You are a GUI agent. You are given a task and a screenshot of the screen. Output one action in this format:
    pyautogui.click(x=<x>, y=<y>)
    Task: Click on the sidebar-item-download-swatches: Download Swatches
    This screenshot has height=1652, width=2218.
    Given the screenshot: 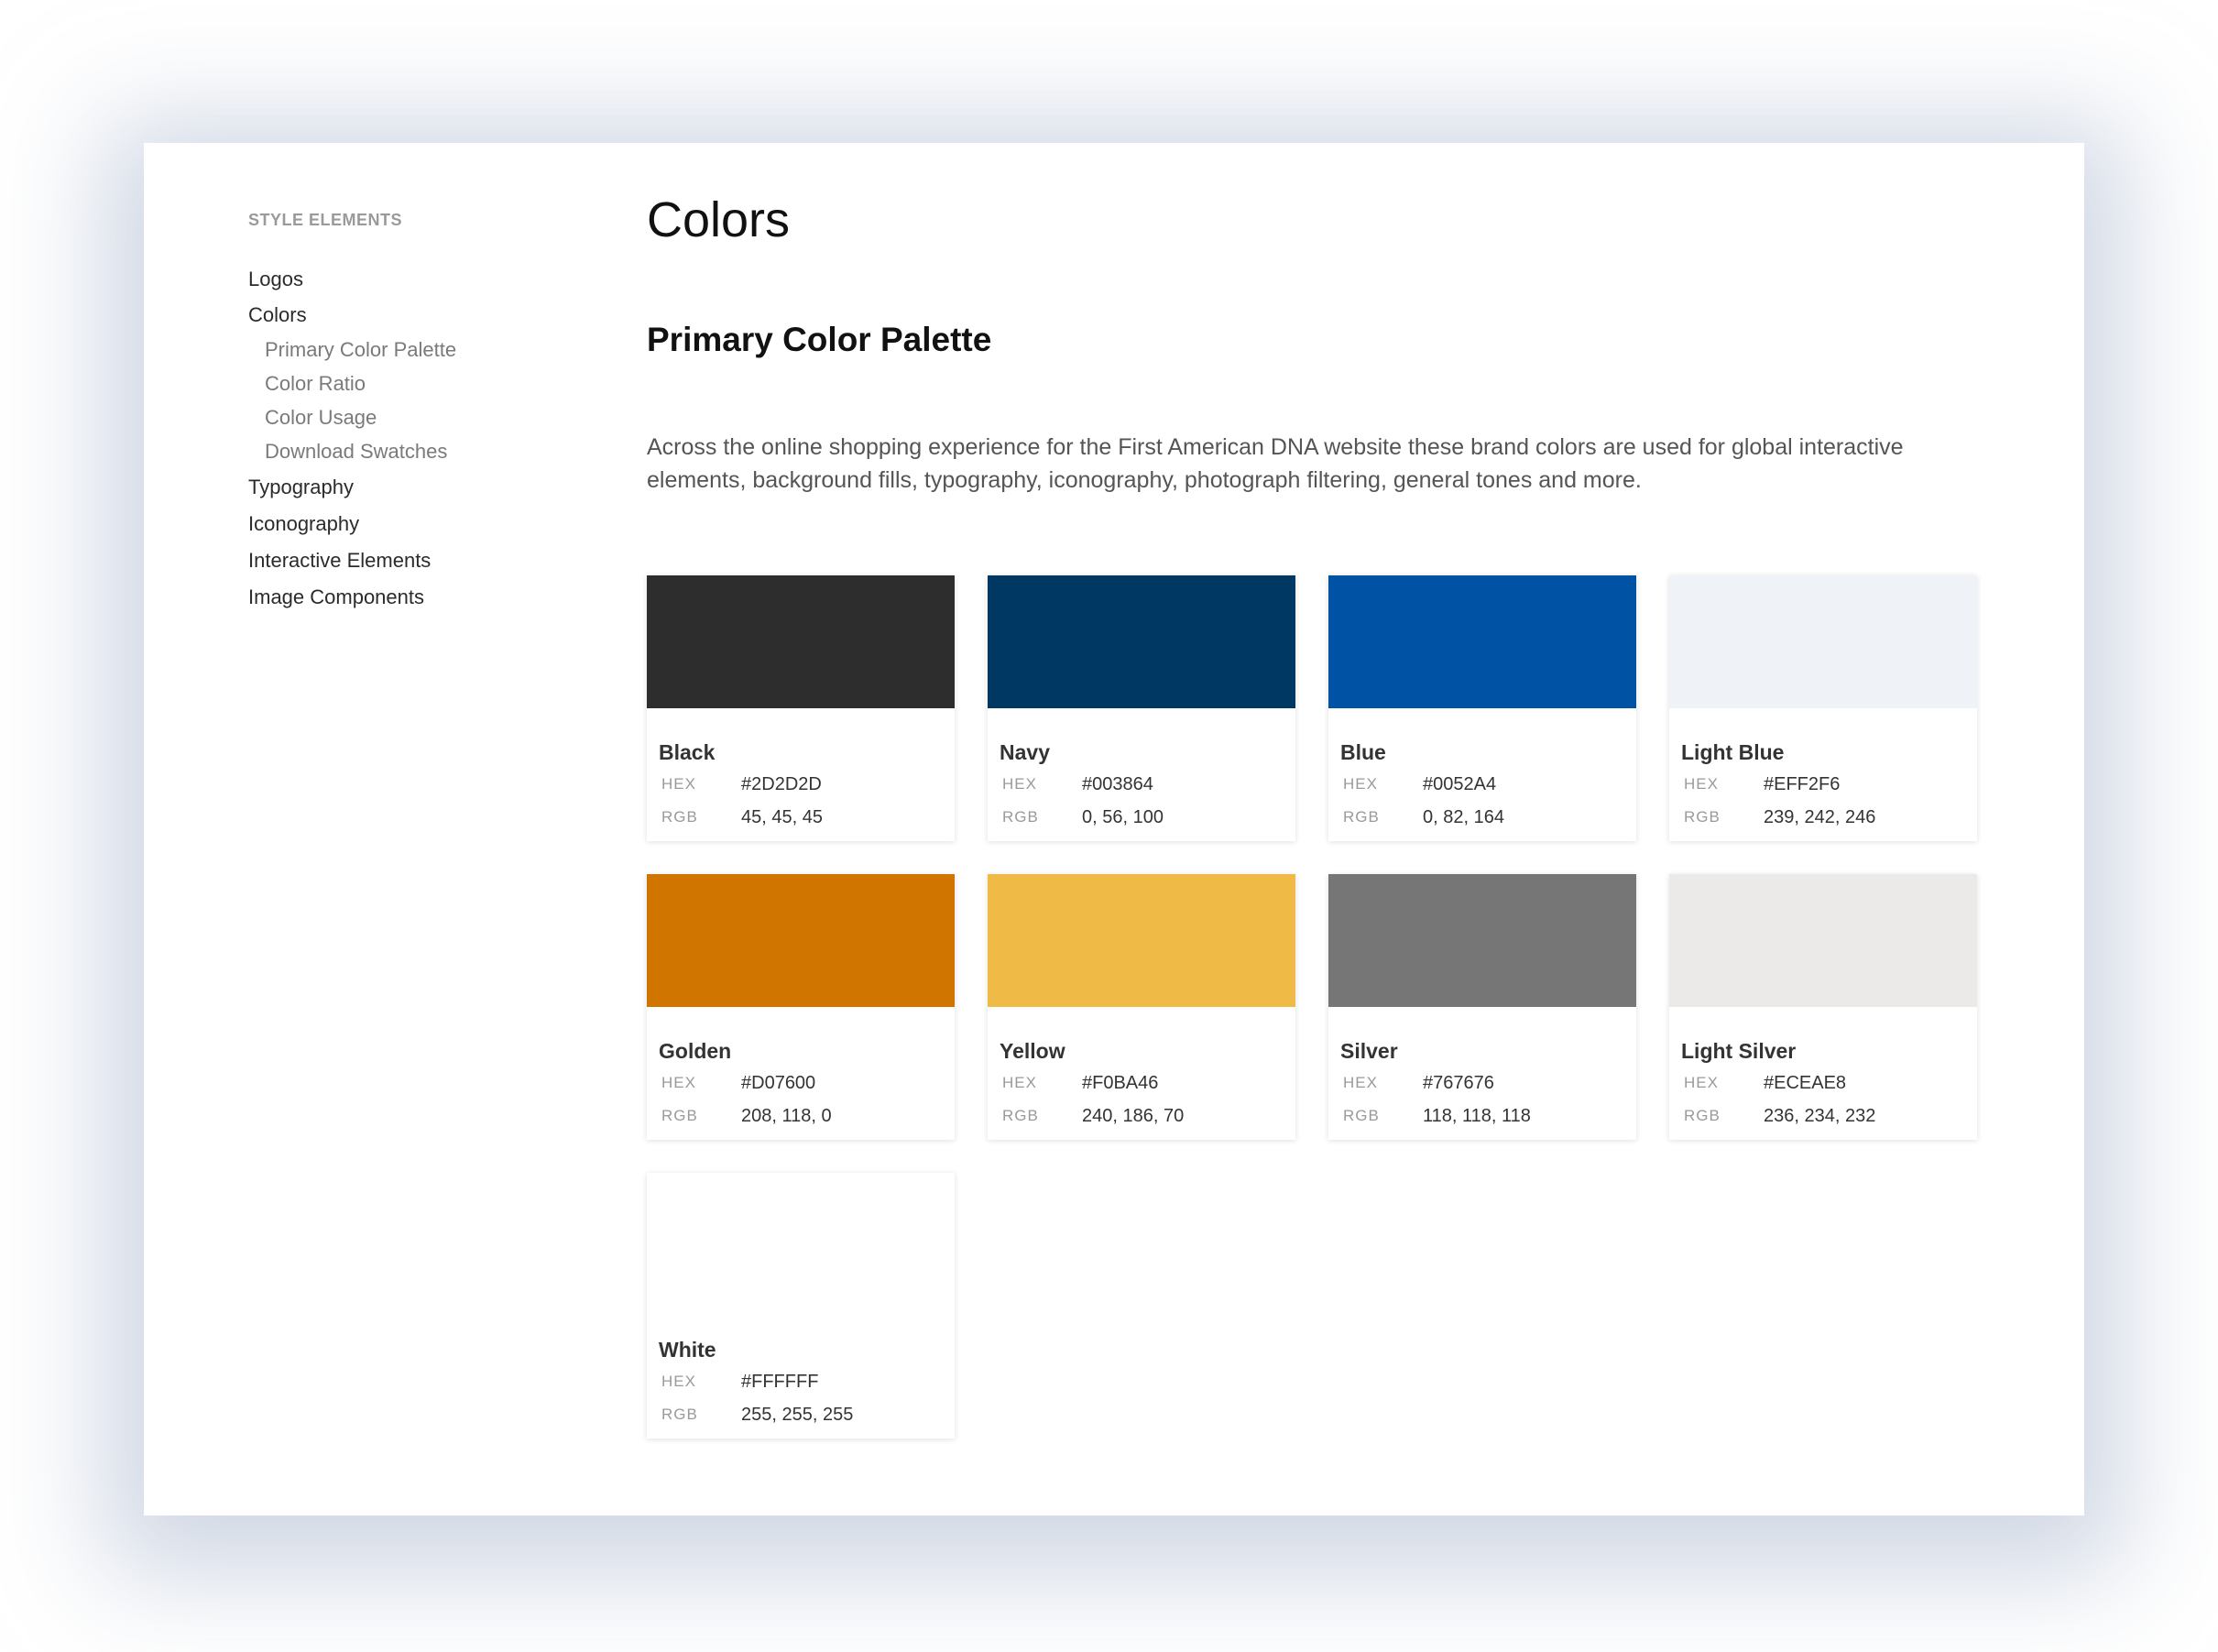 What is the action you would take?
    pyautogui.click(x=347, y=452)
    